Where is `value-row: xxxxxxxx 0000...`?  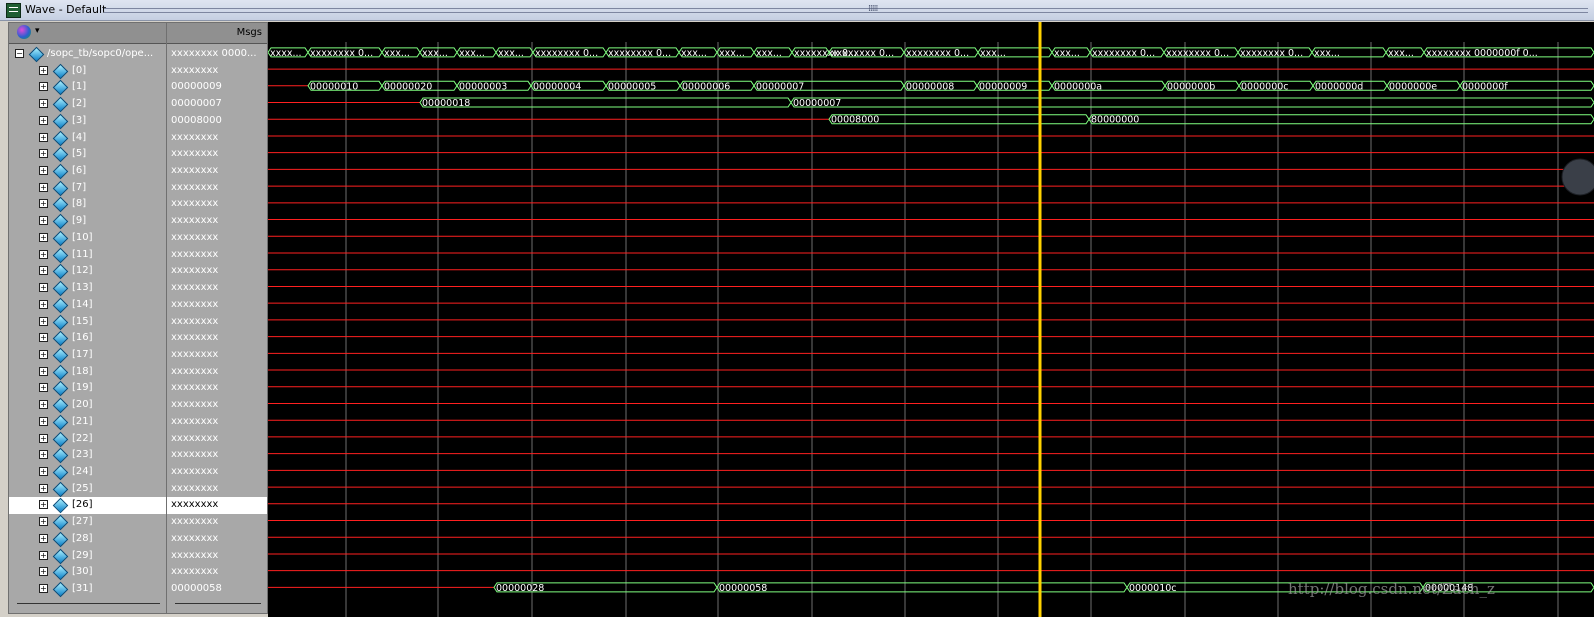 value-row: xxxxxxxx 0000... is located at coordinates (217, 54).